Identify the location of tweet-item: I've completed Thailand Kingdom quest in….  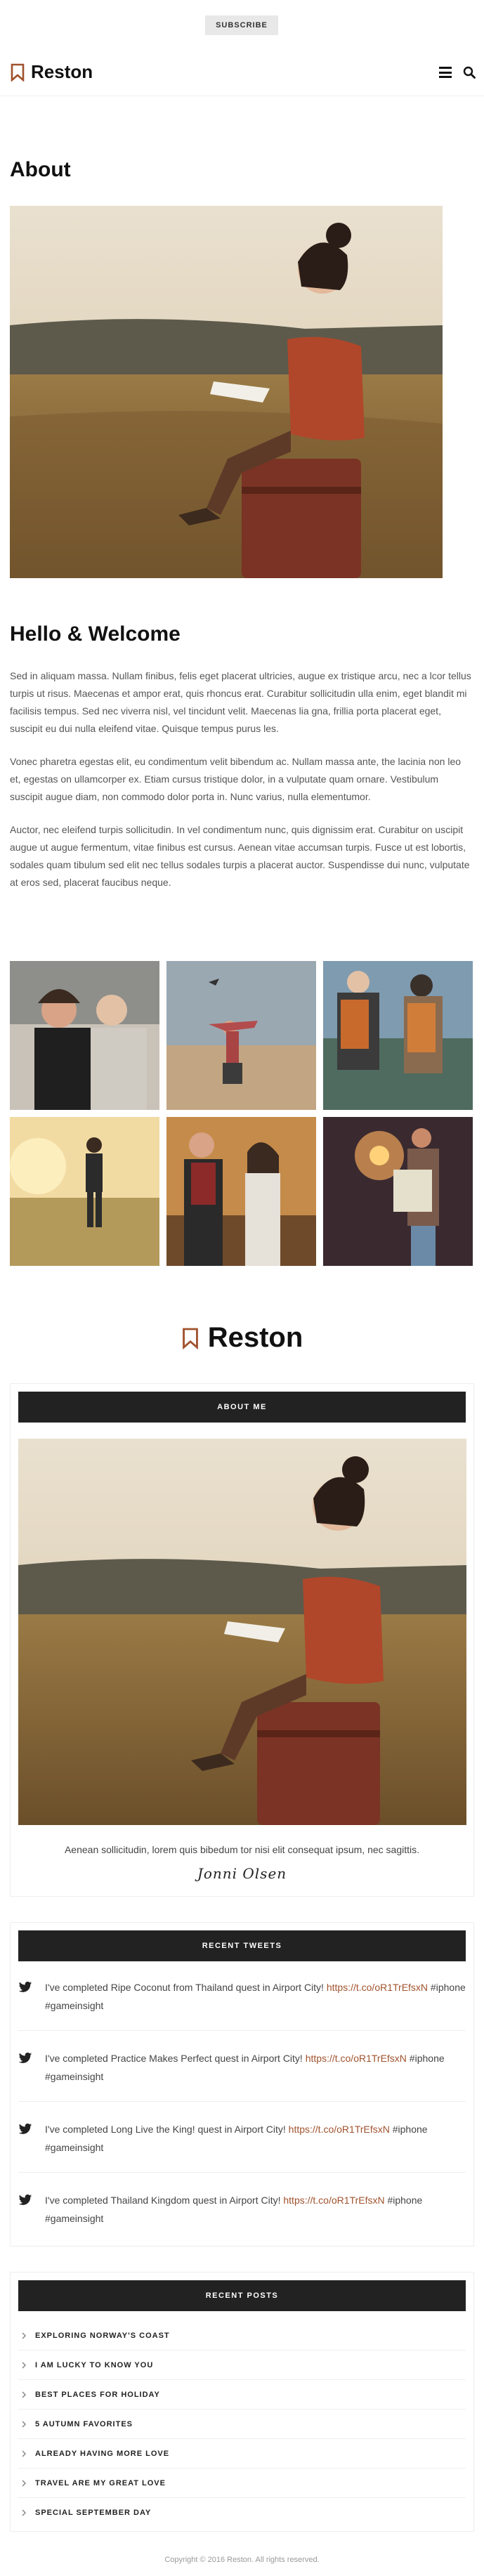
(242, 2211).